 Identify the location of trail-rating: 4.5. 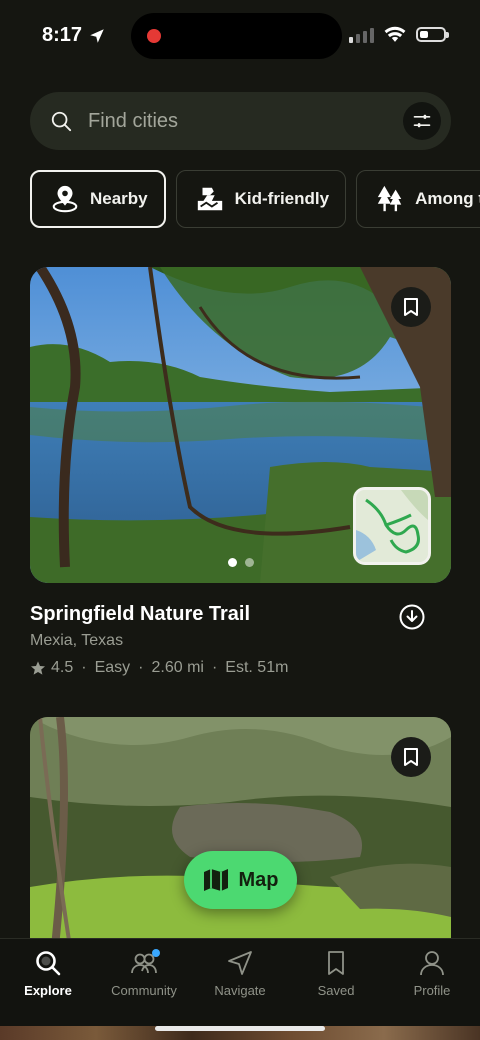
(62, 667).